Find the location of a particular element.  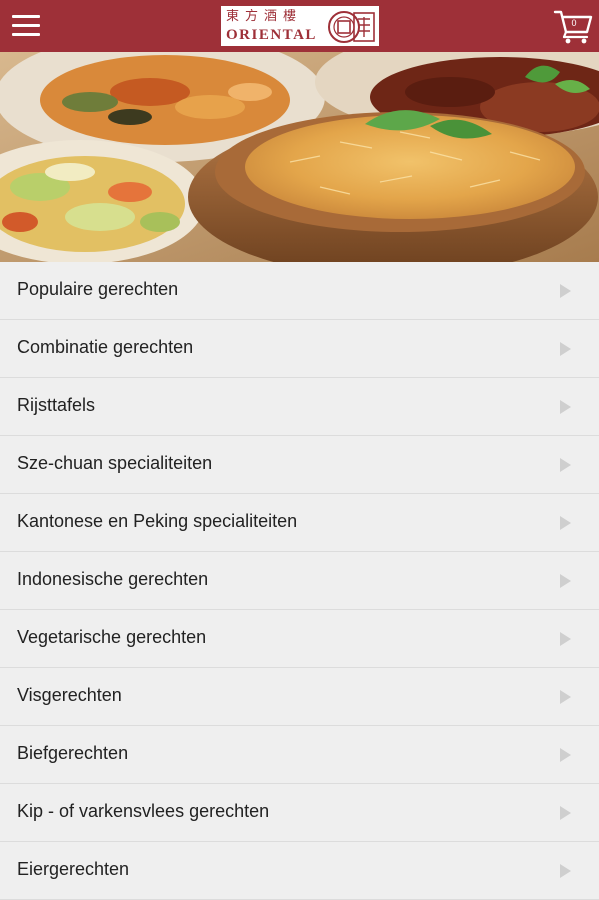

oriental-logo: 東方酒樓 ORIENTAL is located at coordinates (300, 26).